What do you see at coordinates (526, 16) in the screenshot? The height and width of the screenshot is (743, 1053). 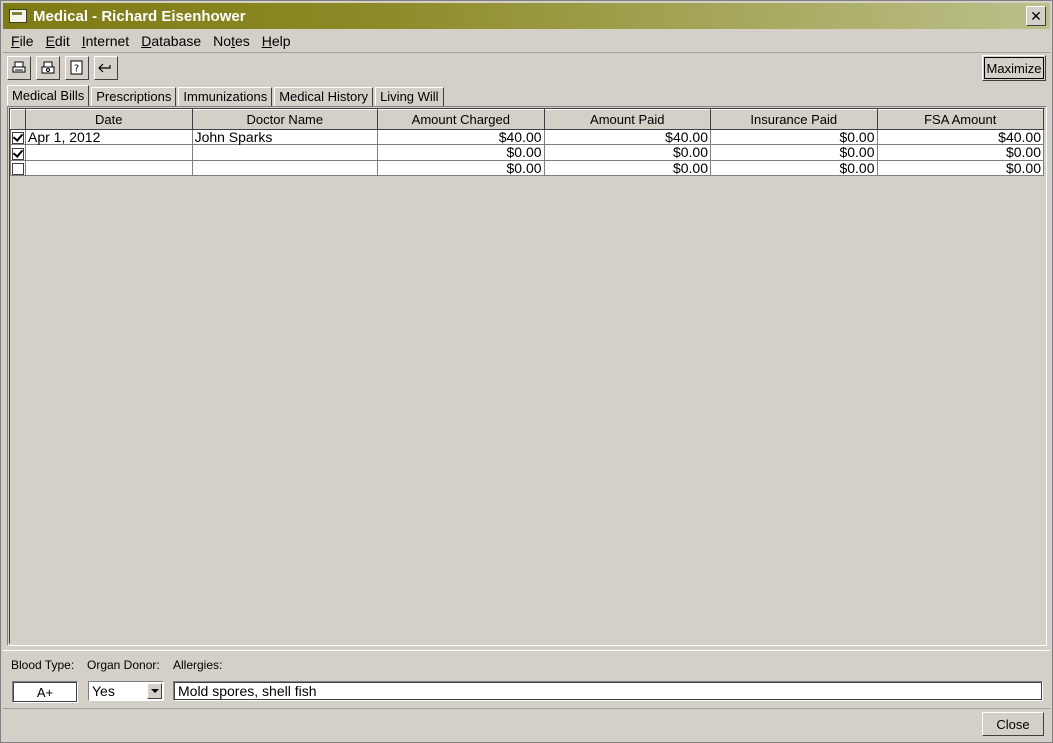 I see `title-bar: Medical - Richard Eisenhower ✕` at bounding box center [526, 16].